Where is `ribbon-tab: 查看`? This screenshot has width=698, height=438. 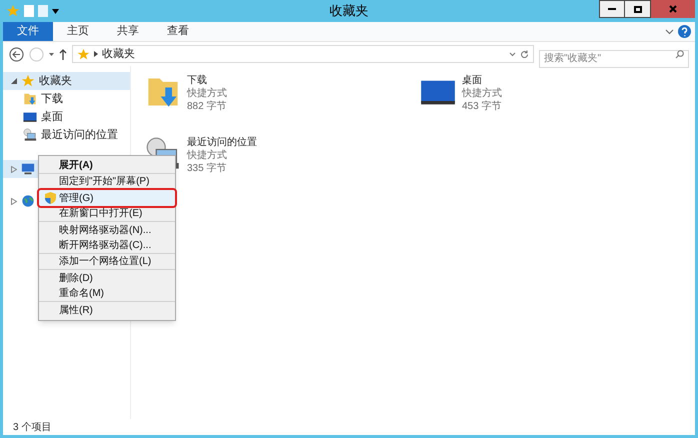
ribbon-tab: 查看 is located at coordinates (178, 31).